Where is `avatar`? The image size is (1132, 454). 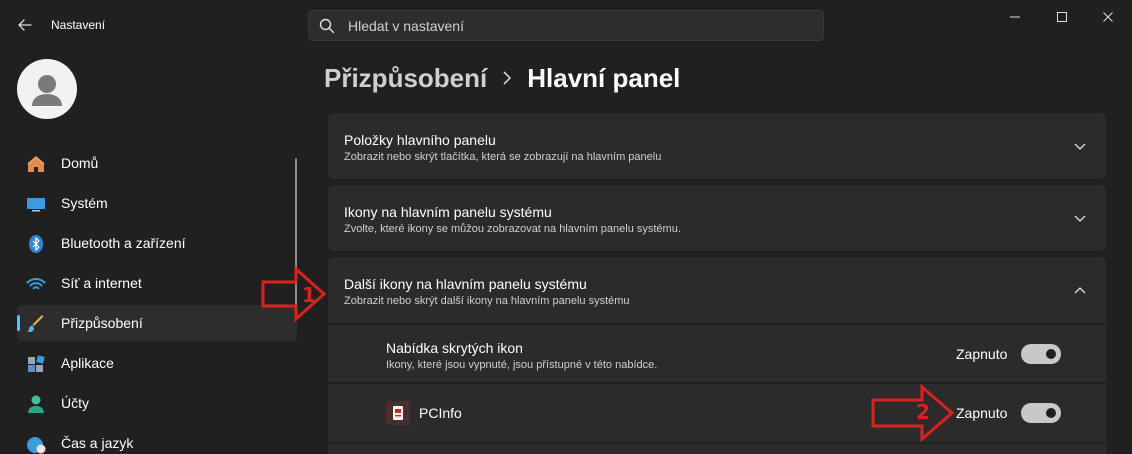 avatar is located at coordinates (47, 89).